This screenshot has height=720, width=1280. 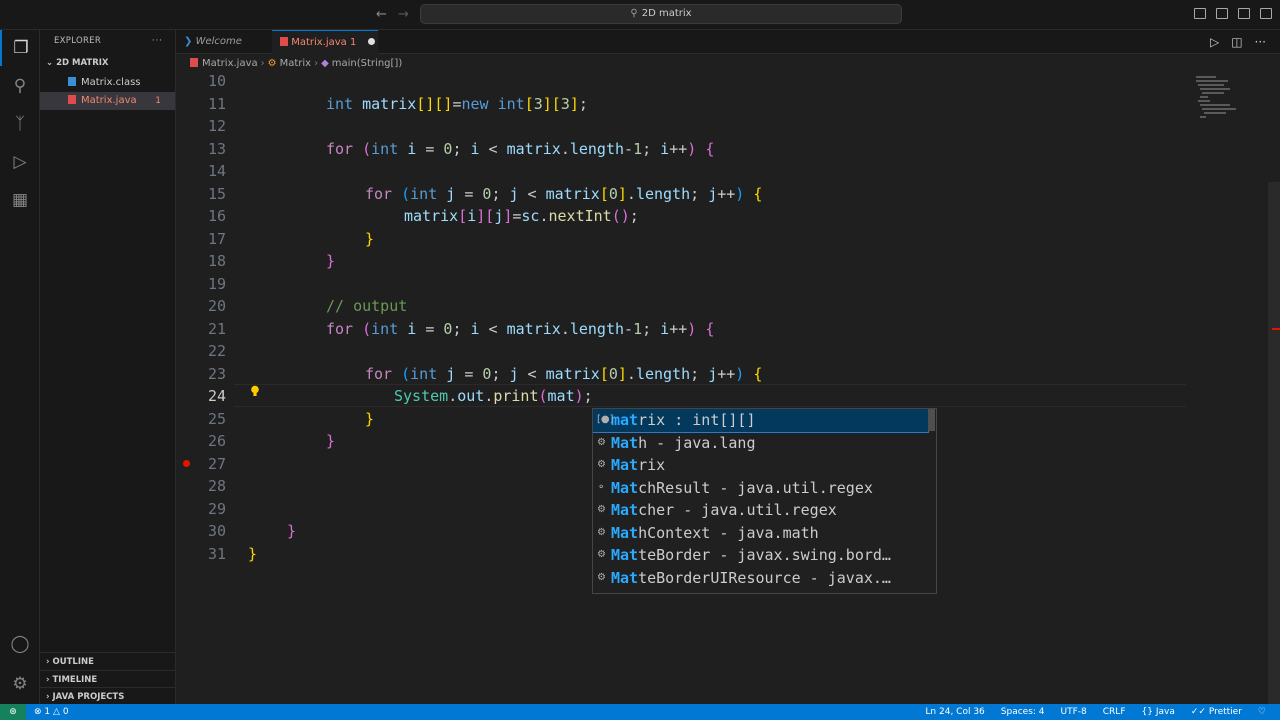 What do you see at coordinates (325, 42) in the screenshot?
I see `tab-matrix-java: Matrix.java 1` at bounding box center [325, 42].